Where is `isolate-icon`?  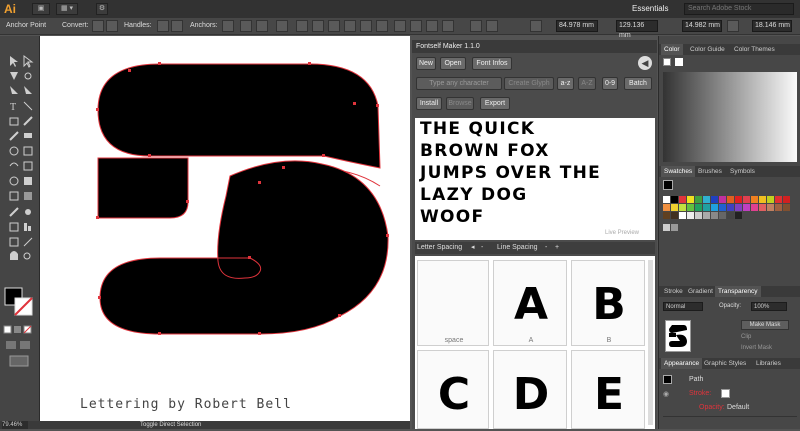
isolate-icon is located at coordinates (282, 26).